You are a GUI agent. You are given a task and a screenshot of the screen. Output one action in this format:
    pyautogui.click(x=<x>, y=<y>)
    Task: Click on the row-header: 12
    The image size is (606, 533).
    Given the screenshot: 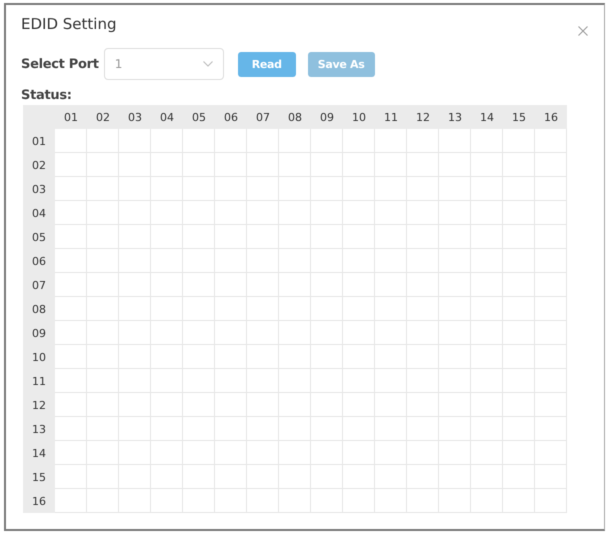 What is the action you would take?
    pyautogui.click(x=39, y=405)
    